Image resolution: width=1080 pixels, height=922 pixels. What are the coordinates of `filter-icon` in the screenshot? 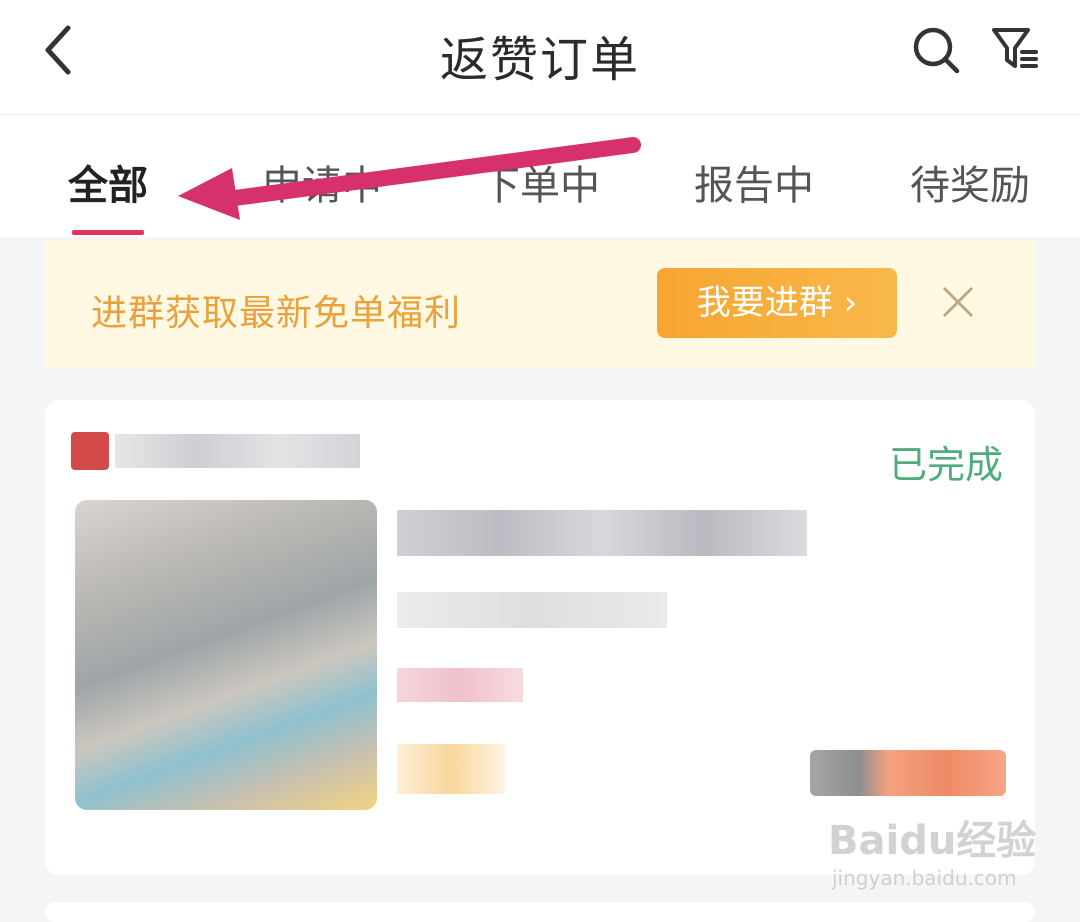 It's located at (1015, 48).